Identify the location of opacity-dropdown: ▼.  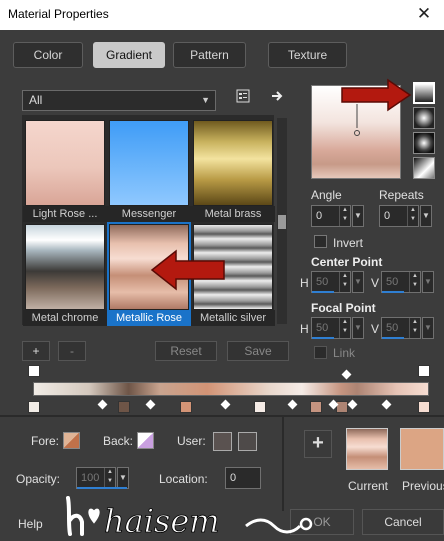
(123, 478).